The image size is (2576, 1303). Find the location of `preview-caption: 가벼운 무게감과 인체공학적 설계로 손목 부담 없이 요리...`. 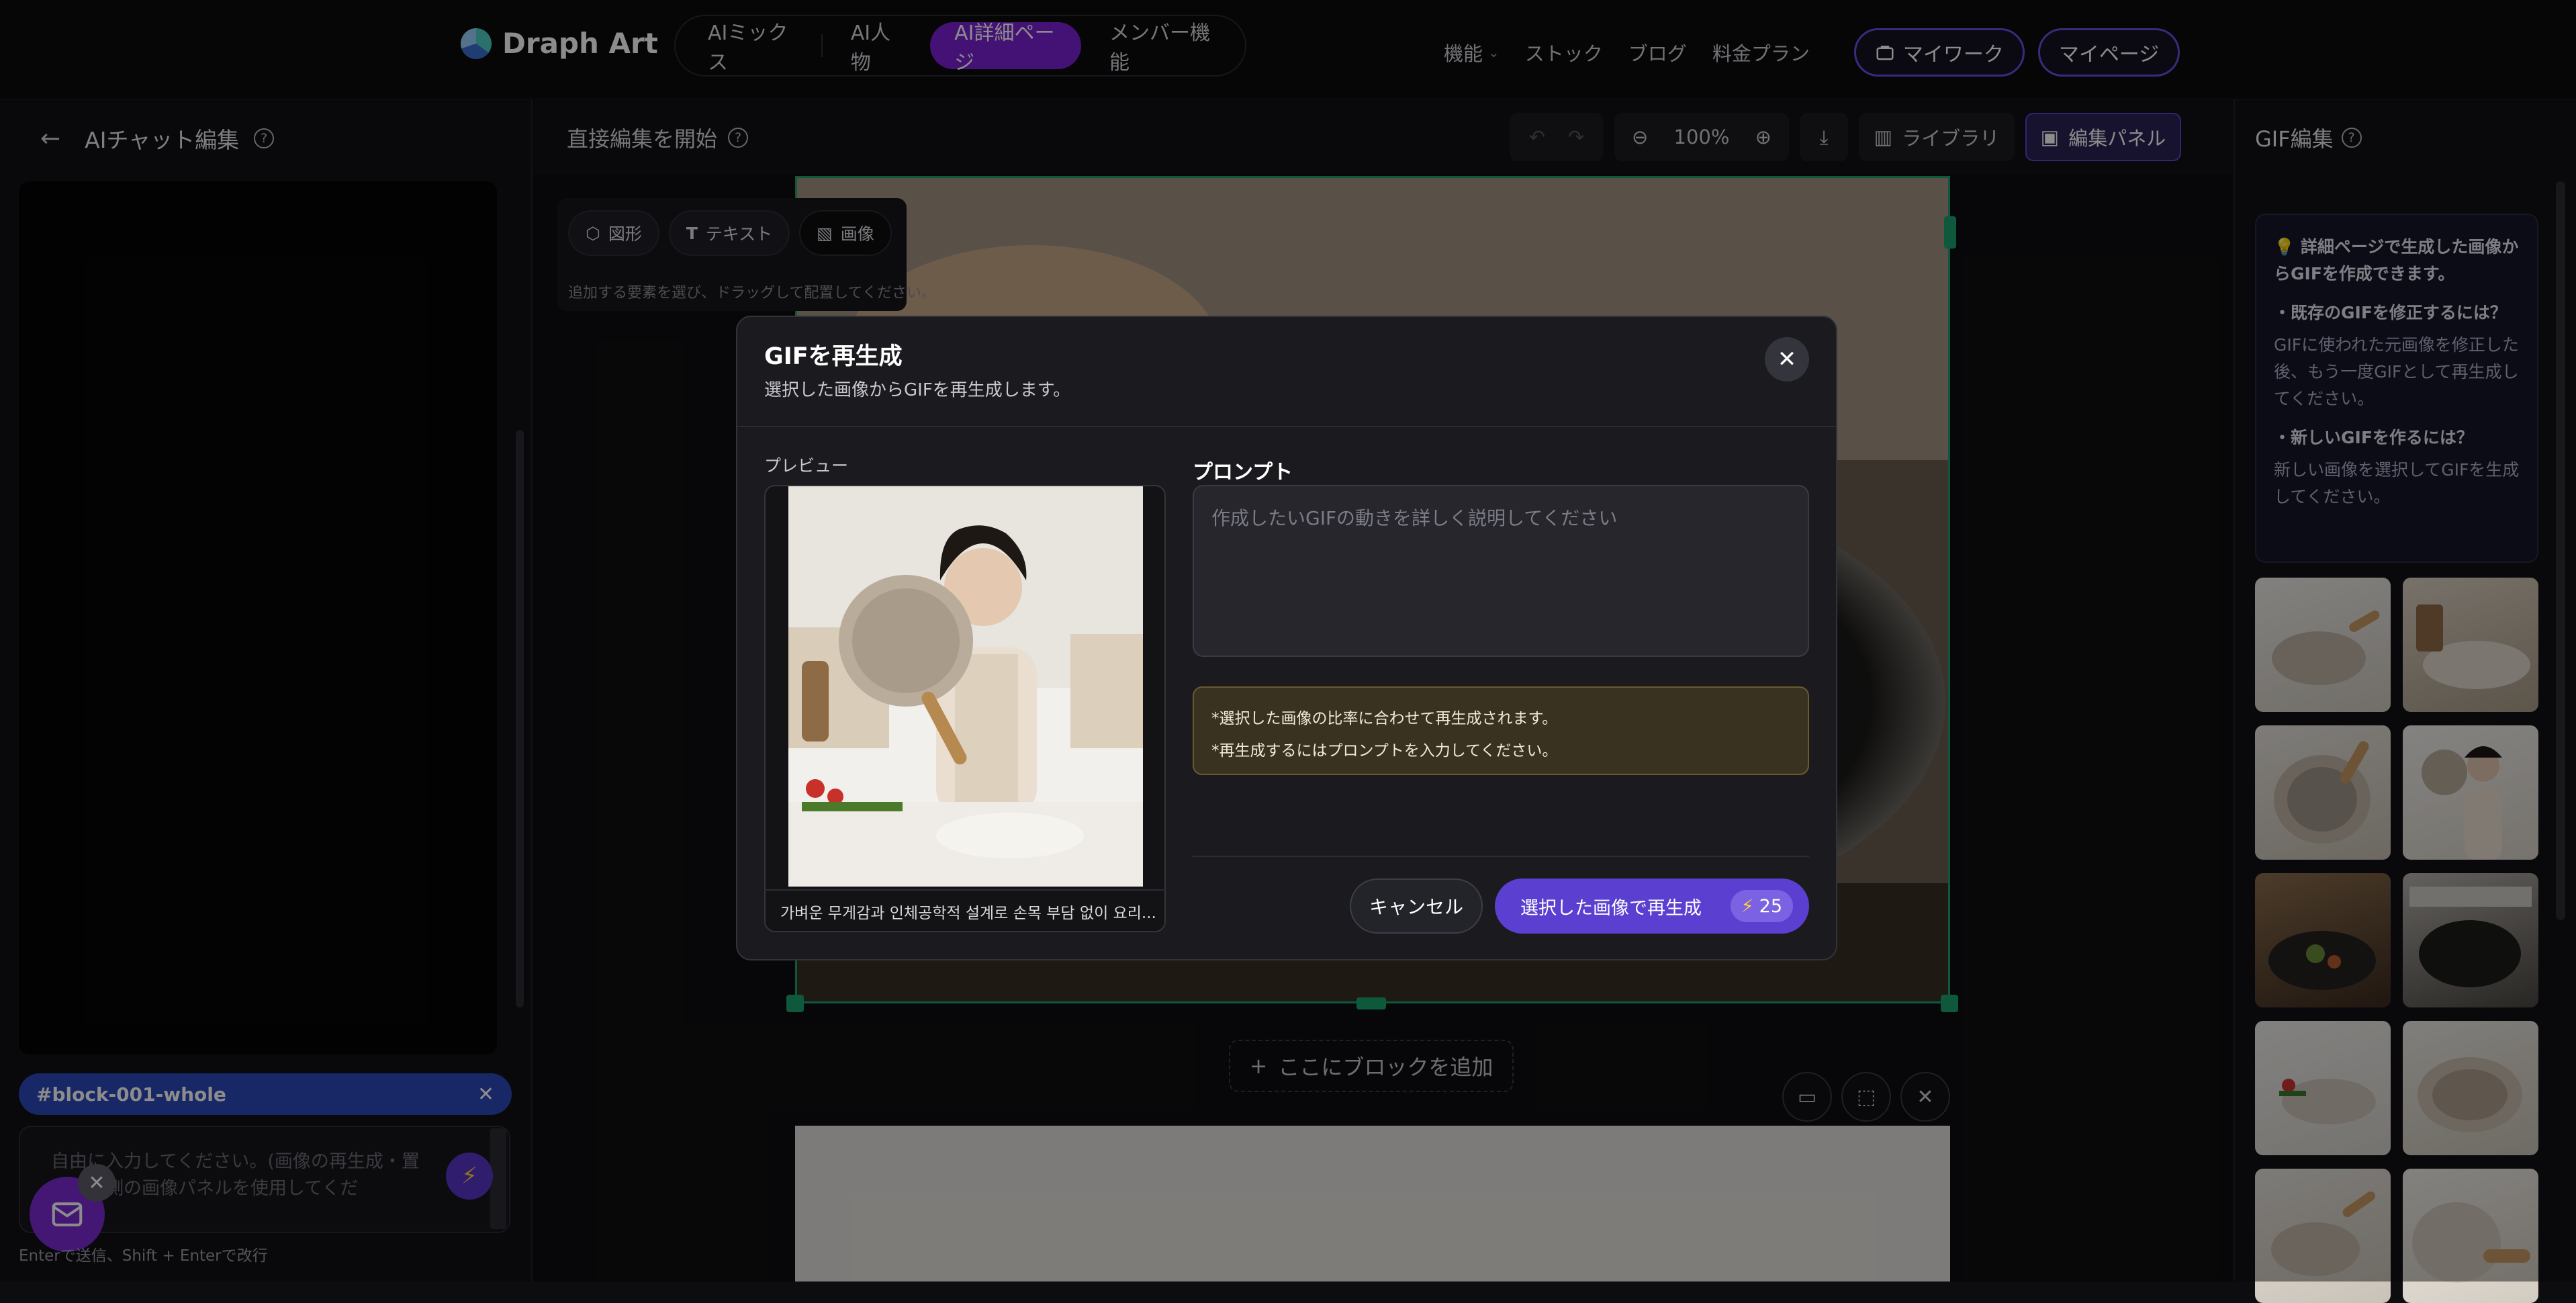

preview-caption: 가벼운 무게감과 인체공학적 설계로 손목 부담 없이 요리... is located at coordinates (965, 910).